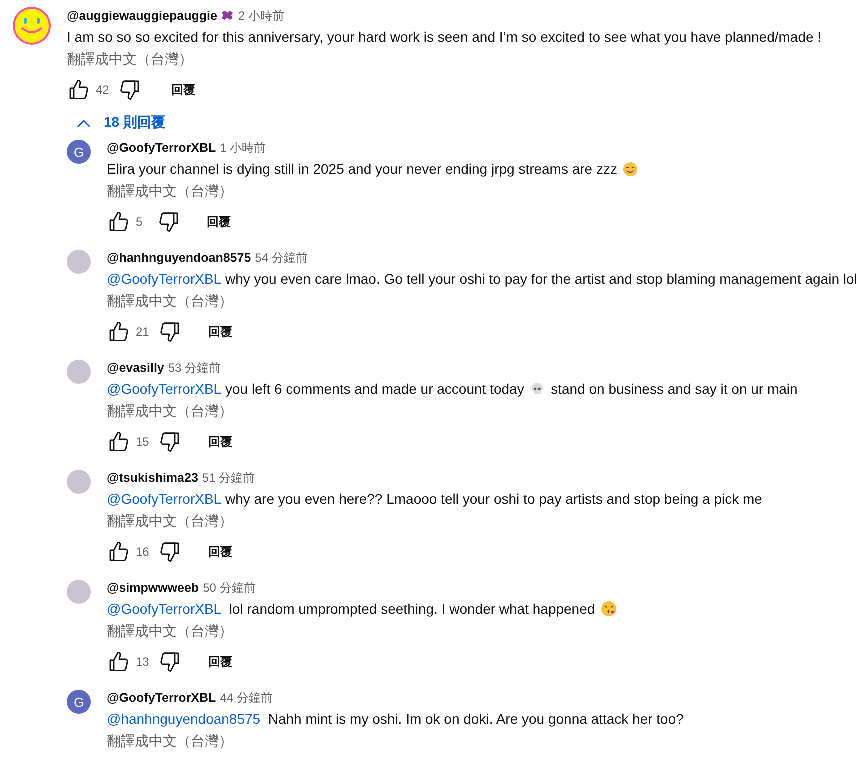 This screenshot has width=864, height=757. I want to click on comment-text: lol random umprompted seething. I wonder what happened, so click(412, 609).